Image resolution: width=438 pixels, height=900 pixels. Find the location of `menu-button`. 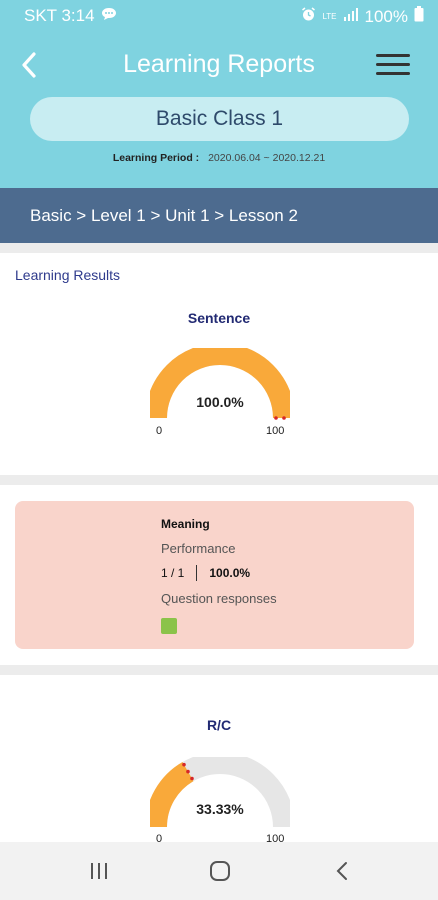

menu-button is located at coordinates (394, 65).